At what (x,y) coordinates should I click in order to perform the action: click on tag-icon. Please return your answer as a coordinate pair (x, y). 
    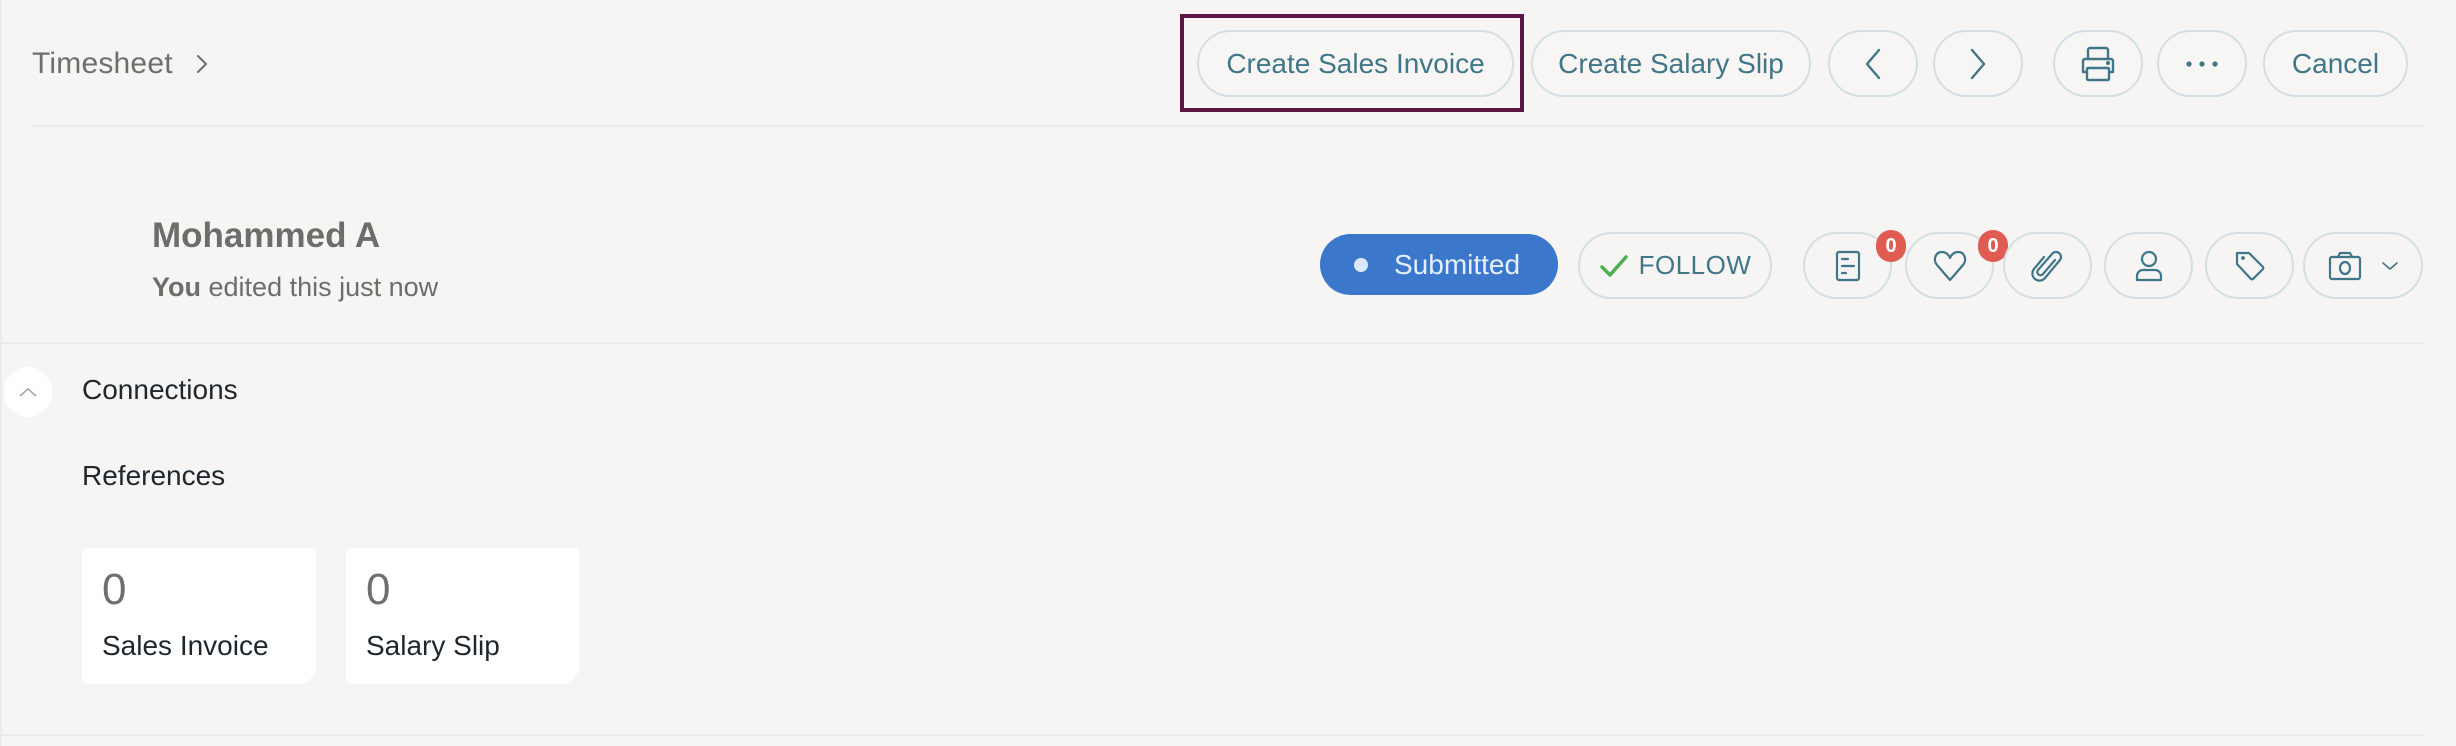
    Looking at the image, I should click on (2249, 265).